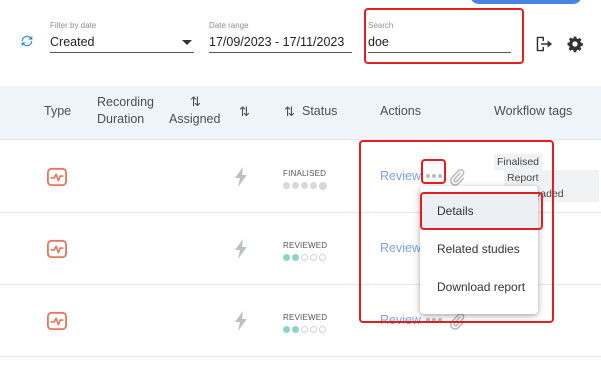  Describe the element at coordinates (187, 42) in the screenshot. I see `chevron-down-icon` at that location.